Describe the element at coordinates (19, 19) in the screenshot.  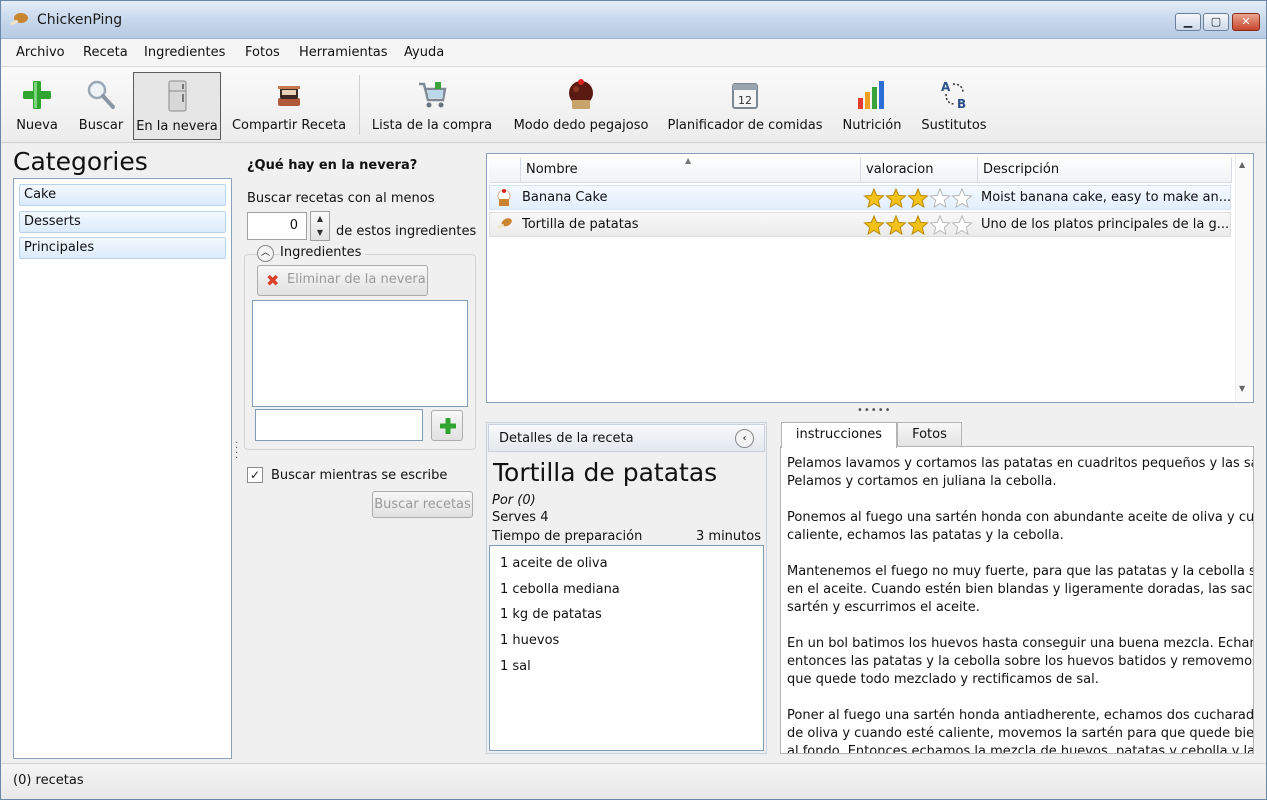
I see `drumstick-icon` at that location.